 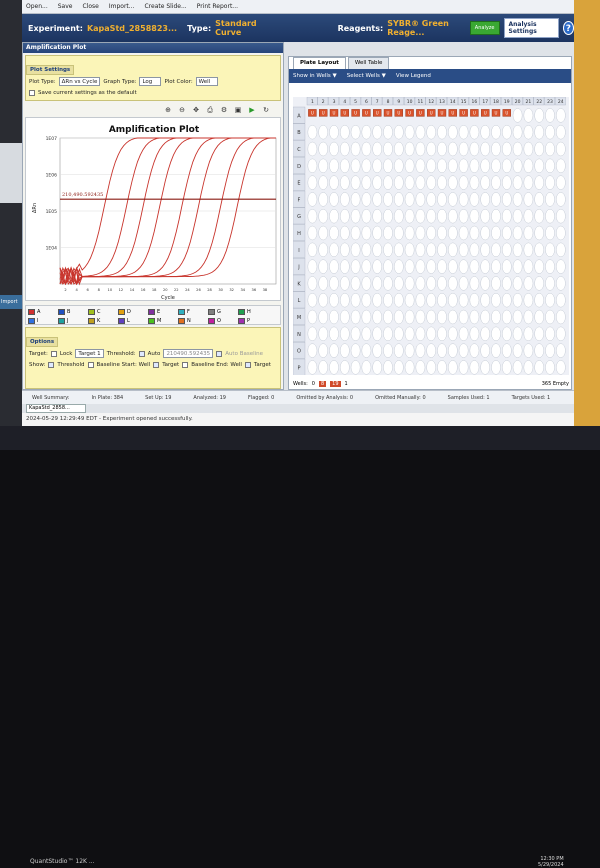 What do you see at coordinates (123, 365) in the screenshot?
I see `baseline-start-label: Baseline Start: Well` at bounding box center [123, 365].